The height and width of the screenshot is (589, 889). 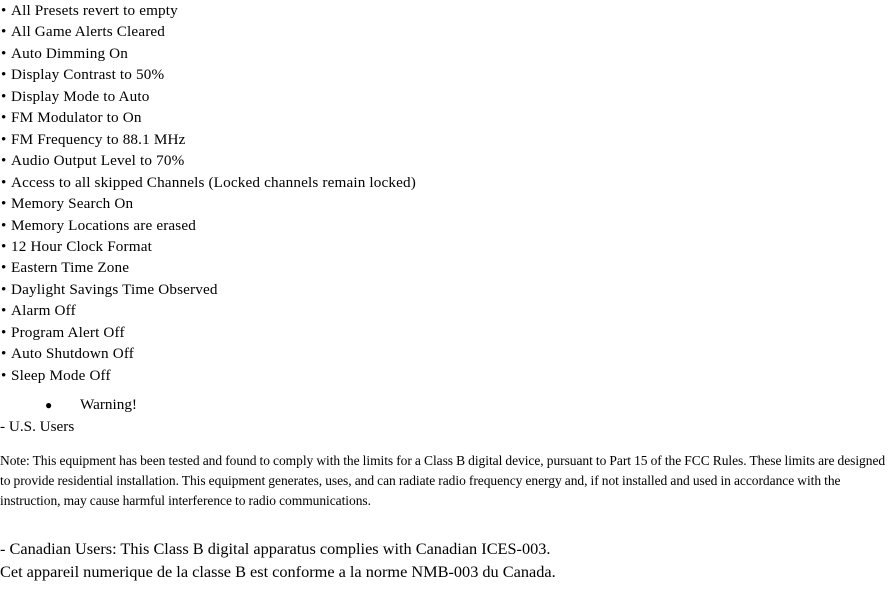 I want to click on list-item: • All Presets revert to empty, so click(x=444, y=10).